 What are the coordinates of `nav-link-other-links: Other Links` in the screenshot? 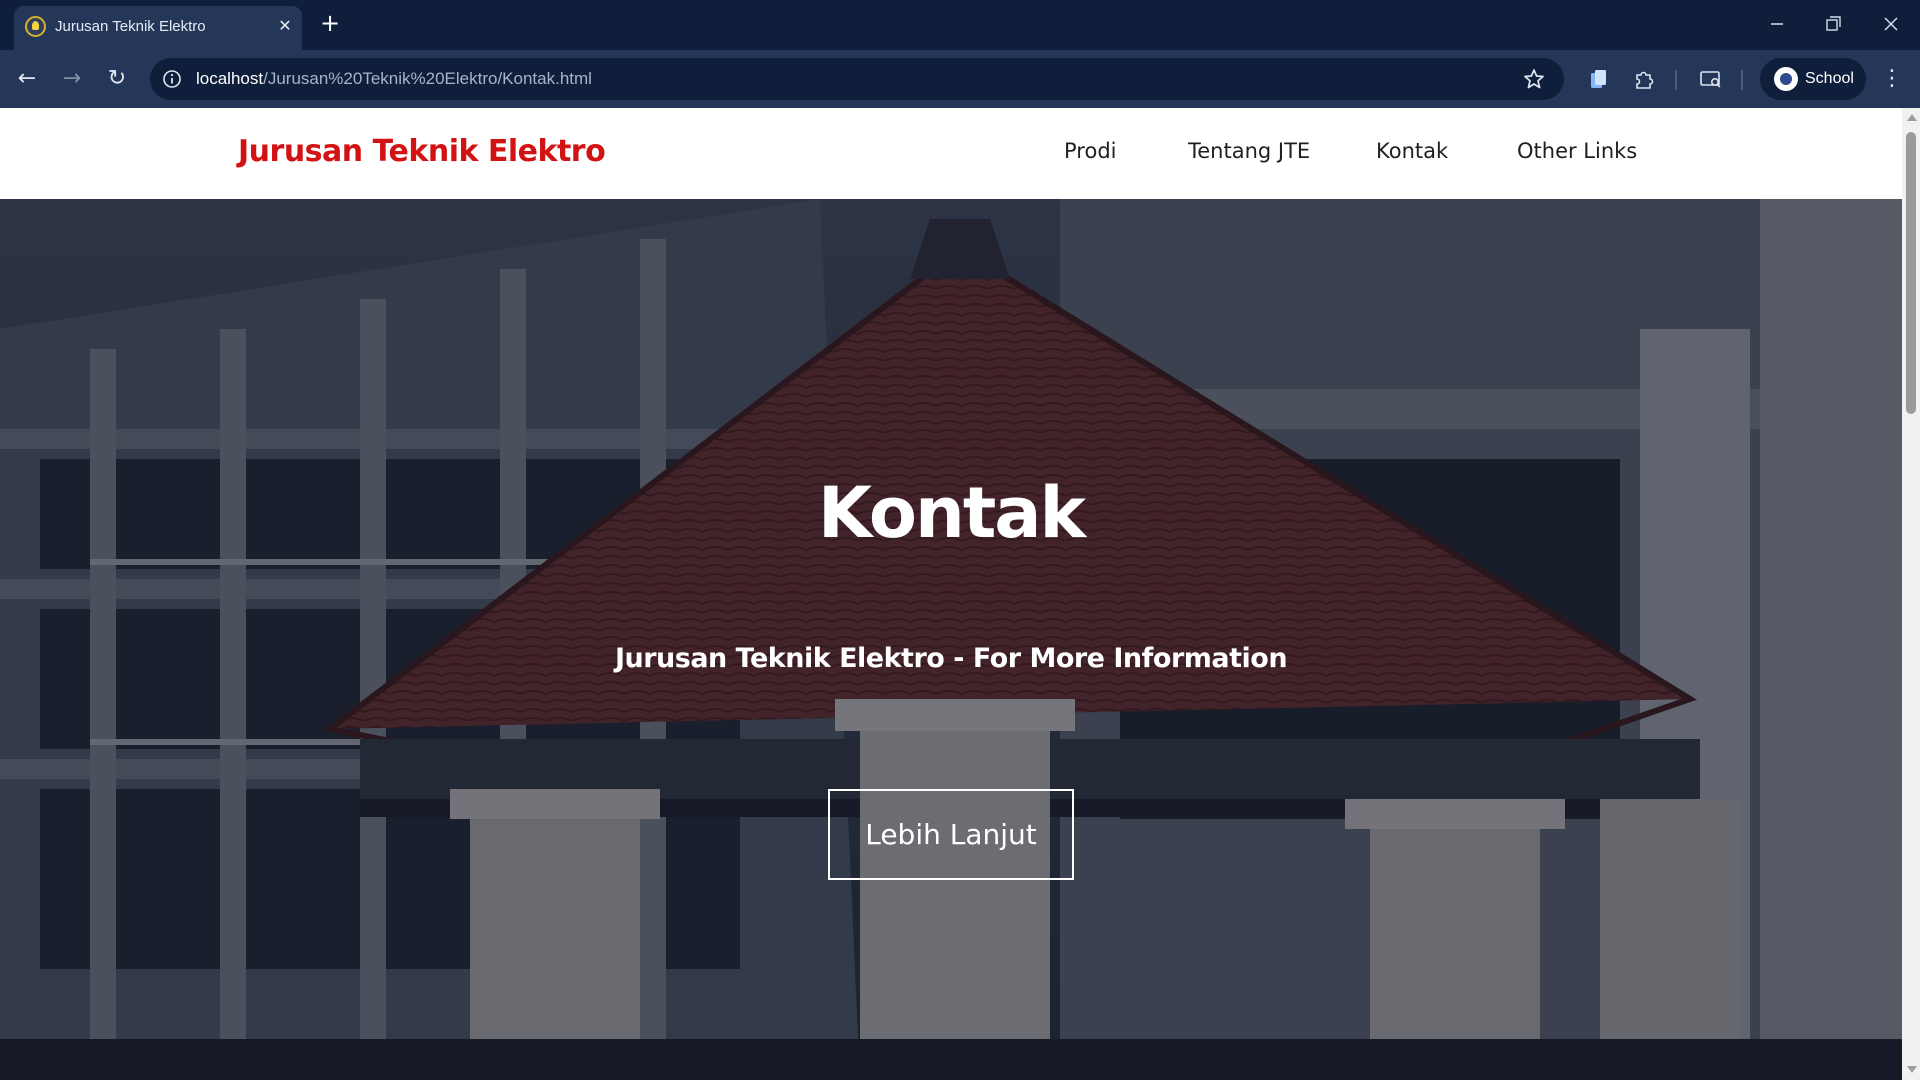 It's located at (1577, 151).